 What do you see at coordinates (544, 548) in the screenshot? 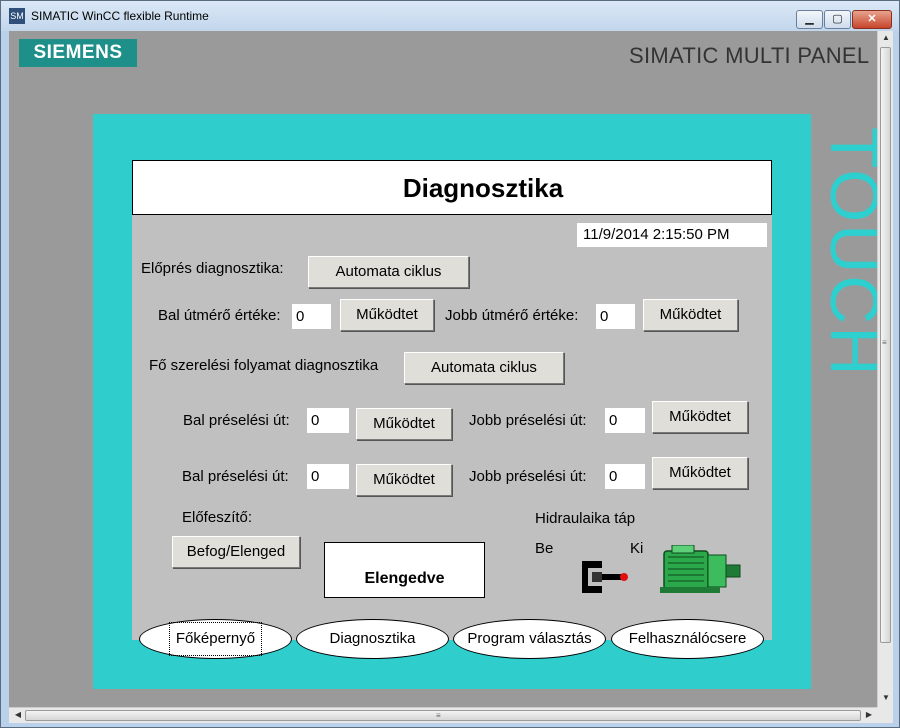
I see `hydraulic-on-label: Be` at bounding box center [544, 548].